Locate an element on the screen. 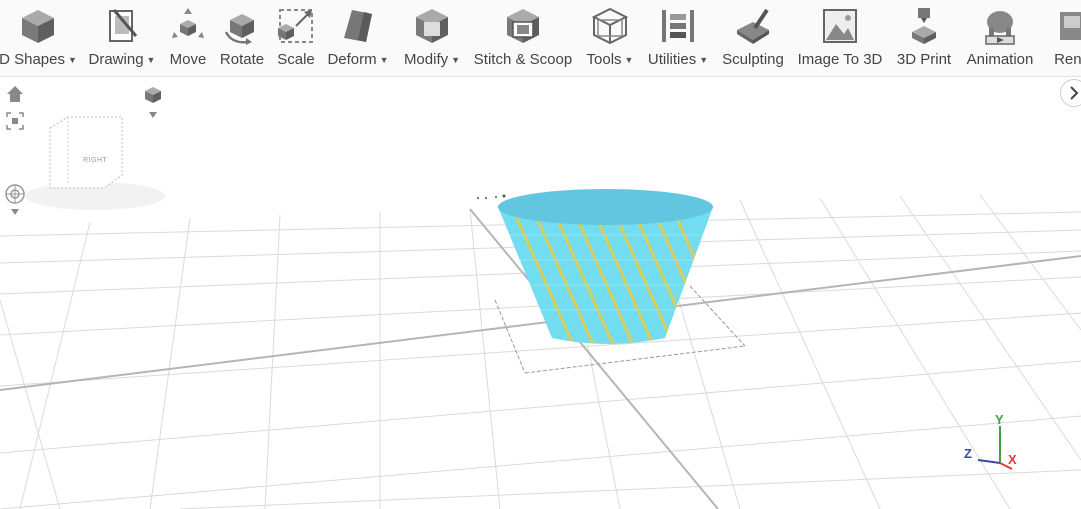 This screenshot has height=509, width=1081. modify-icon is located at coordinates (432, 26).